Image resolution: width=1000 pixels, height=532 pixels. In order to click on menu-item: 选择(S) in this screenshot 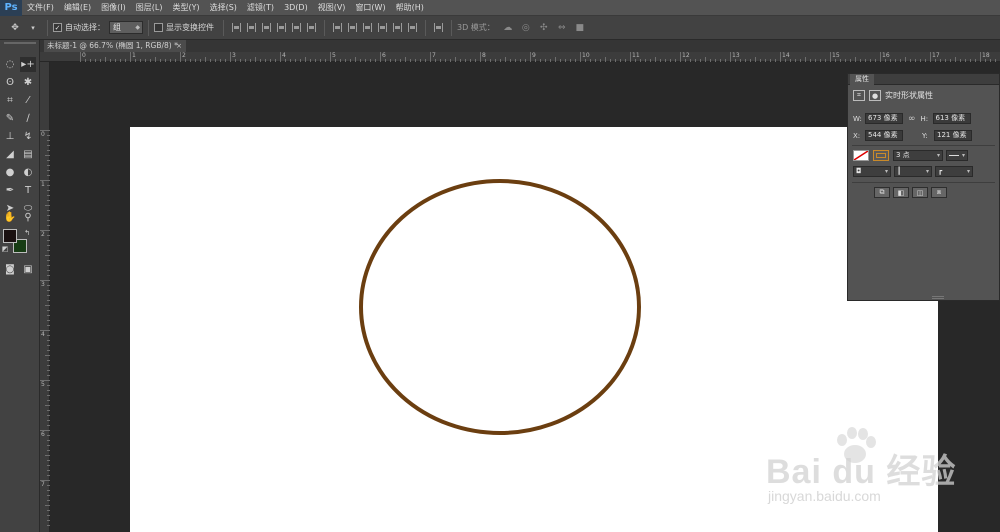, I will do `click(223, 8)`.